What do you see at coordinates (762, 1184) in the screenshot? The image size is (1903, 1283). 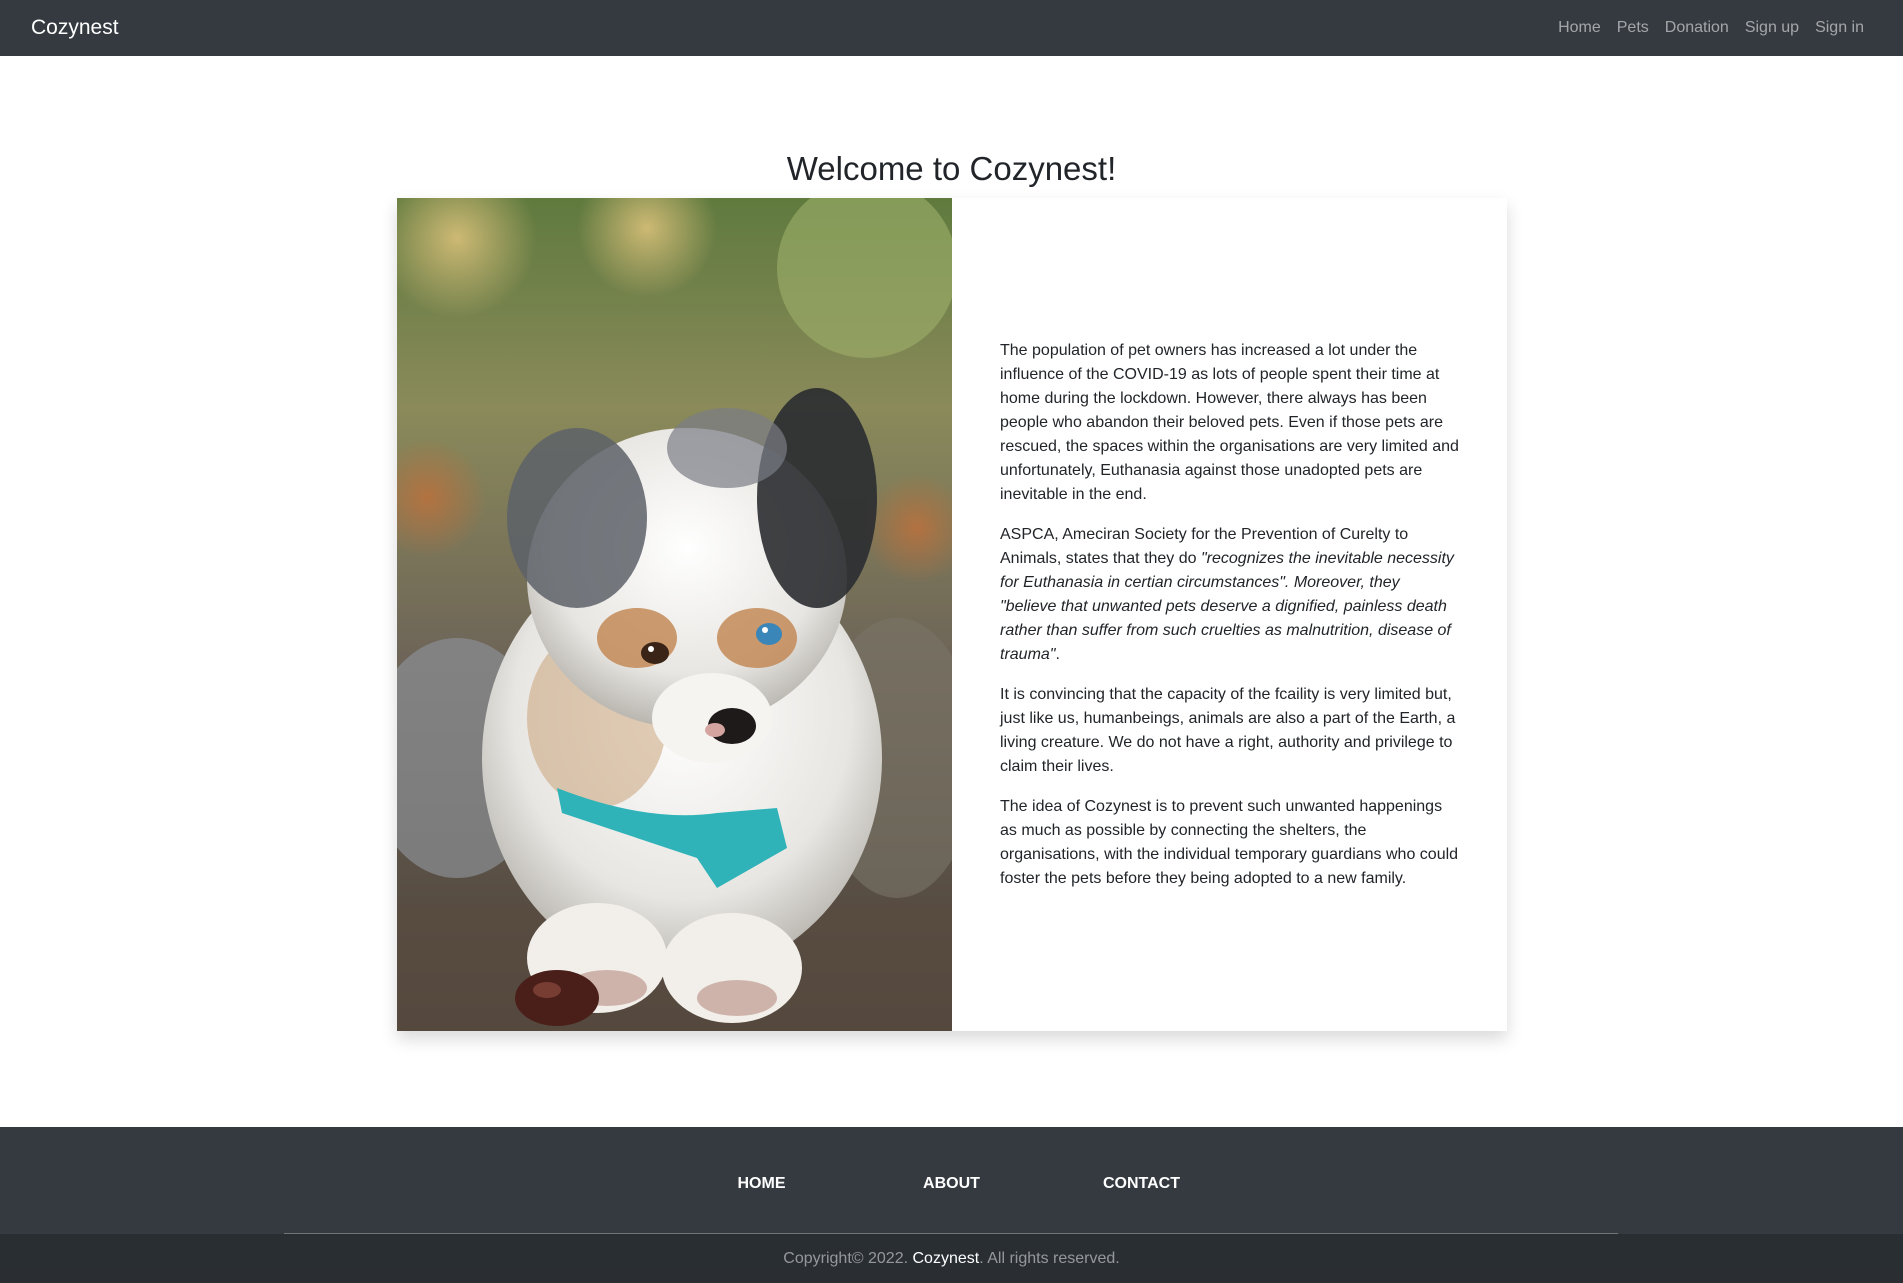 I see `footer-home-link: HOME` at bounding box center [762, 1184].